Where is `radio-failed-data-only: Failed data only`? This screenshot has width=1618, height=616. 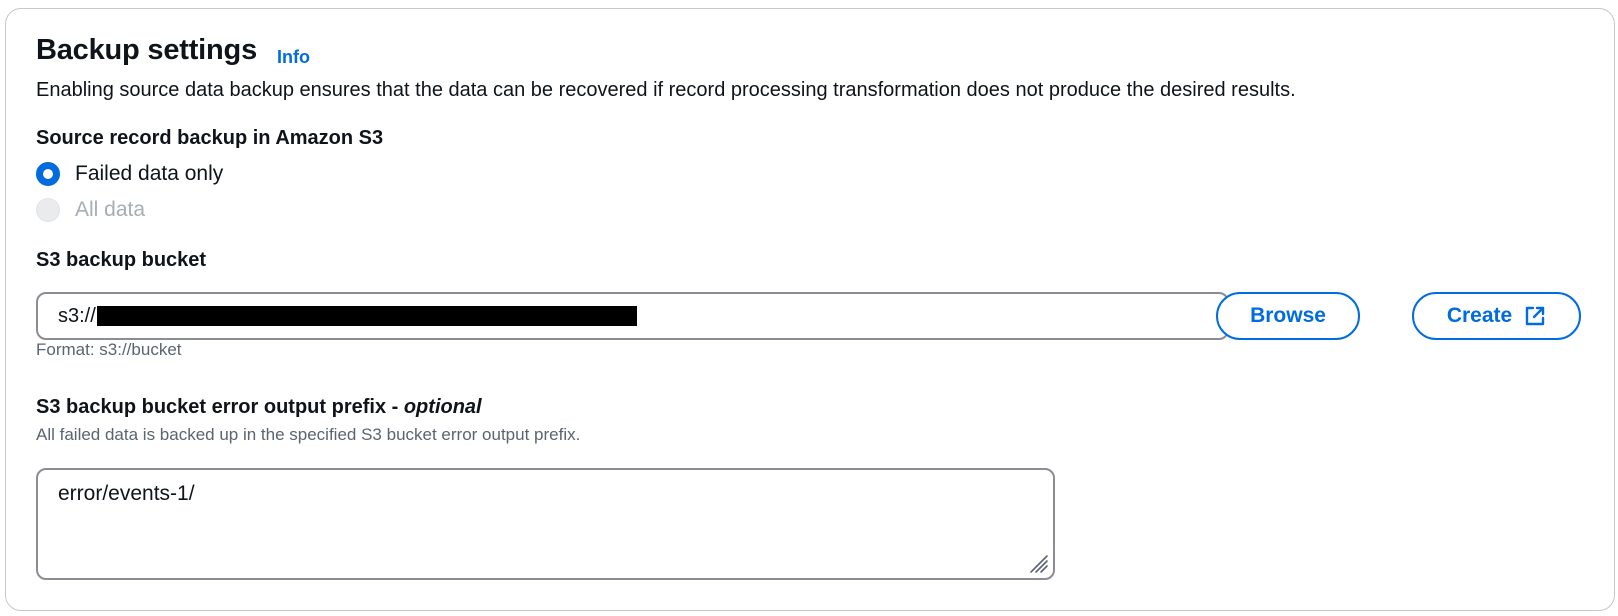 radio-failed-data-only: Failed data only is located at coordinates (129, 174).